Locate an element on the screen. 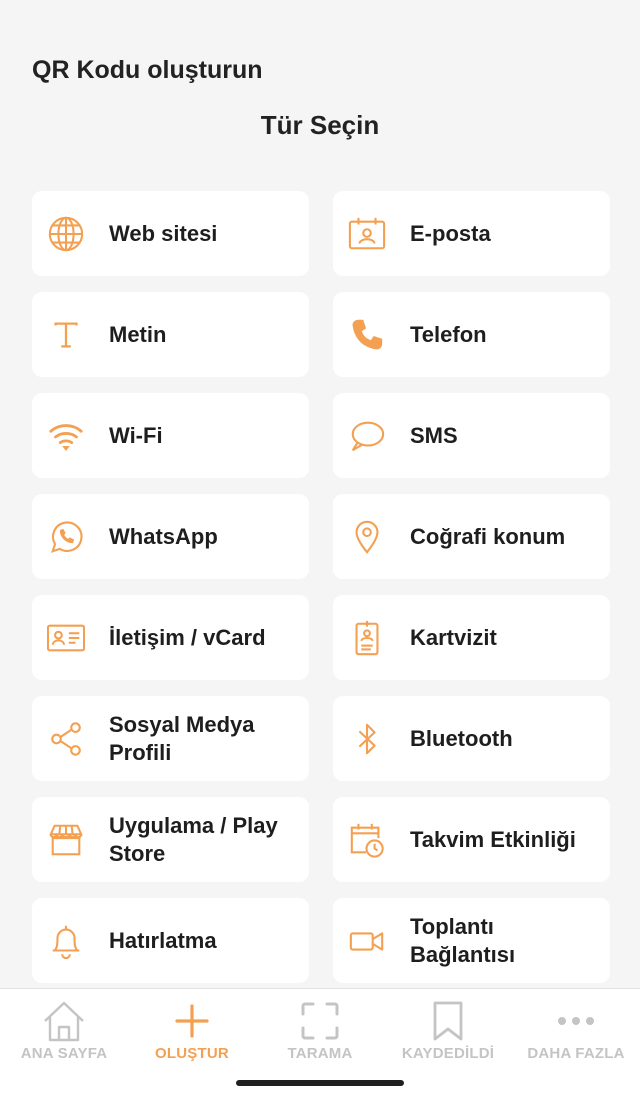 This screenshot has height=1102, width=640. more-dots-icon is located at coordinates (576, 1021).